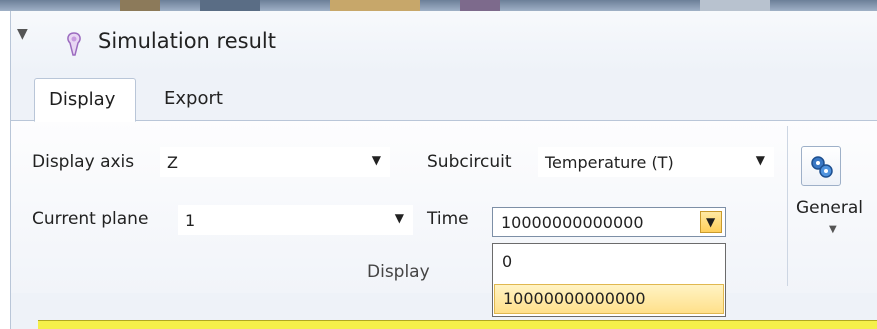 This screenshot has width=877, height=329. I want to click on tab-display: Display, so click(85, 100).